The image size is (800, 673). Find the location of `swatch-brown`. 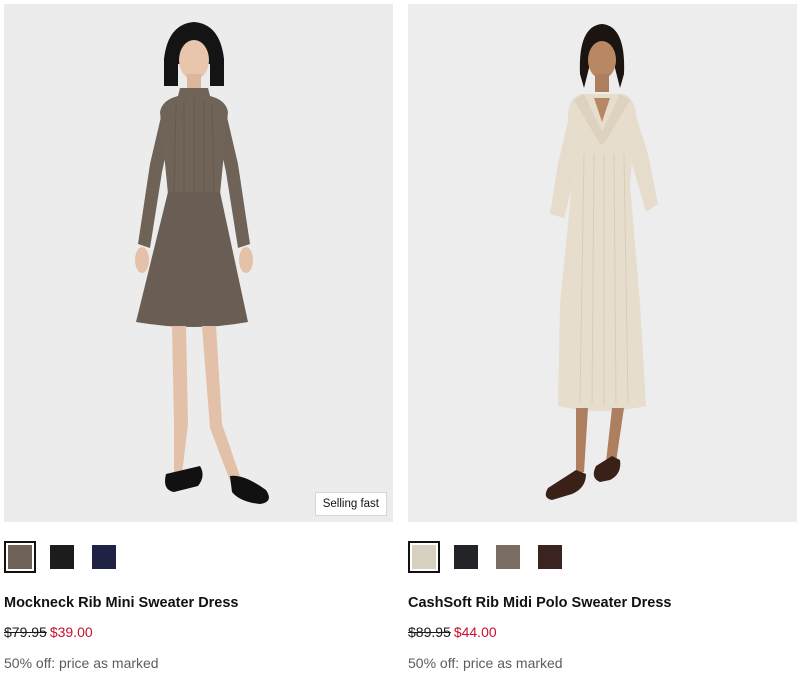

swatch-brown is located at coordinates (20, 557).